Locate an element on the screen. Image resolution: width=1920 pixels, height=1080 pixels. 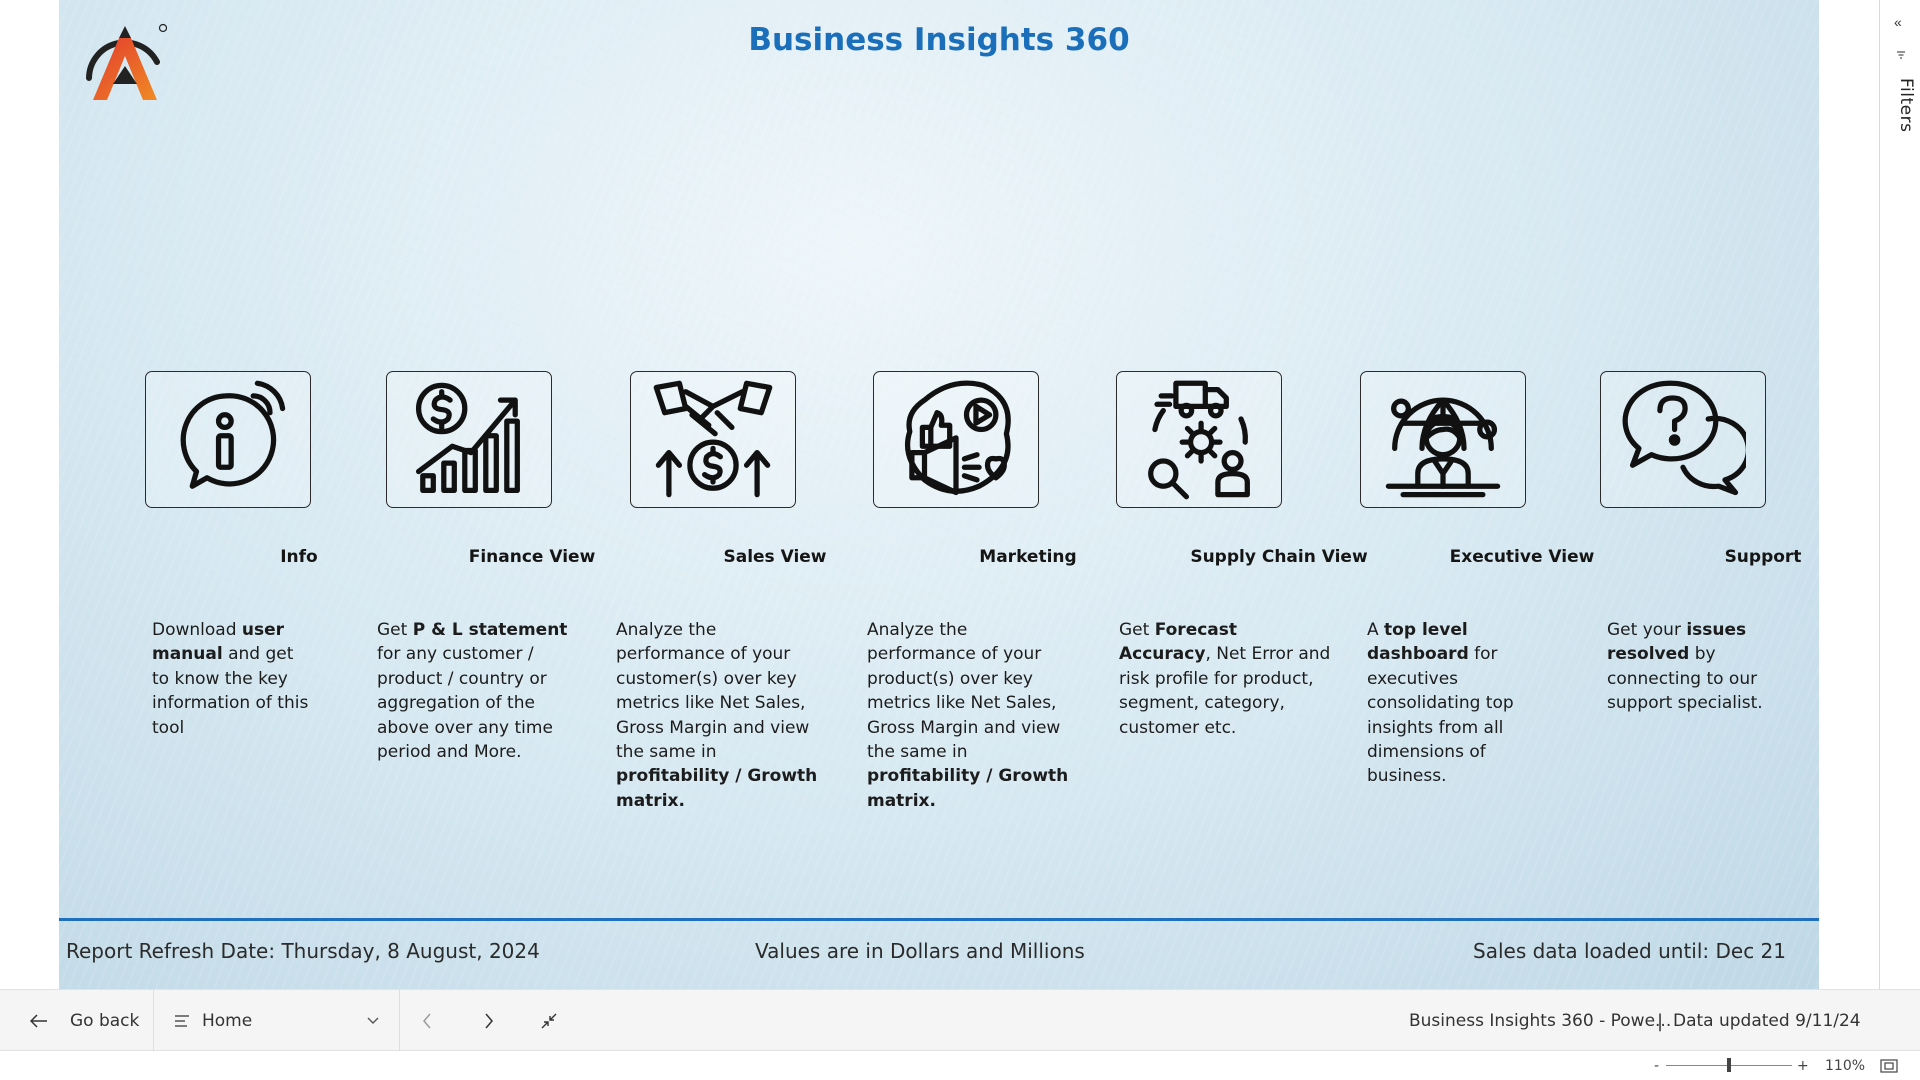
card-title-executive: Executive View is located at coordinates (1522, 557).